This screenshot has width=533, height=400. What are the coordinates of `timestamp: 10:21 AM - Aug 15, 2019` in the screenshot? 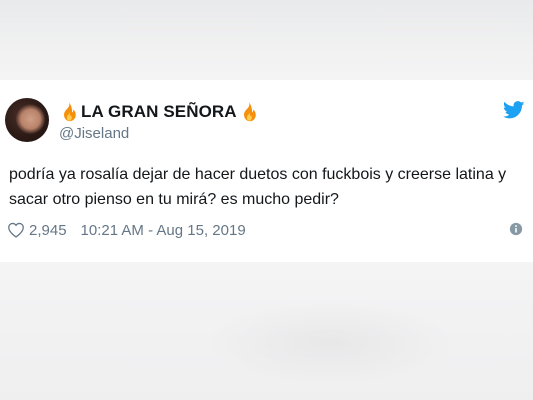 It's located at (163, 230).